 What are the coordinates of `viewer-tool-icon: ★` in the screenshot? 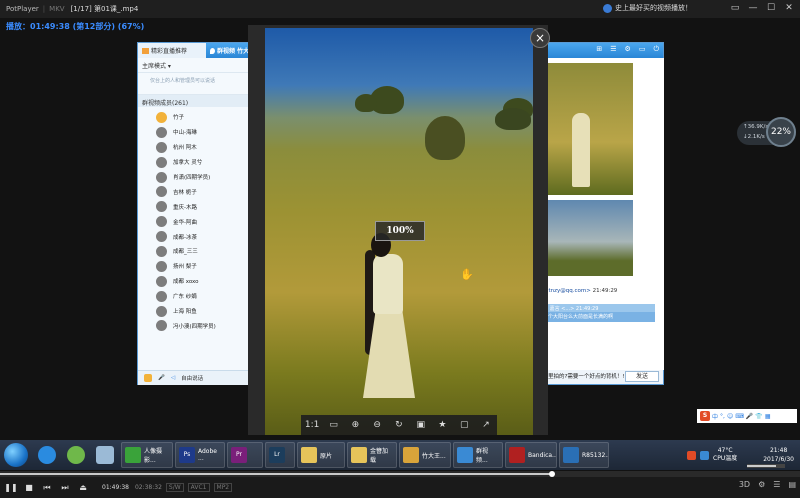 It's located at (442, 425).